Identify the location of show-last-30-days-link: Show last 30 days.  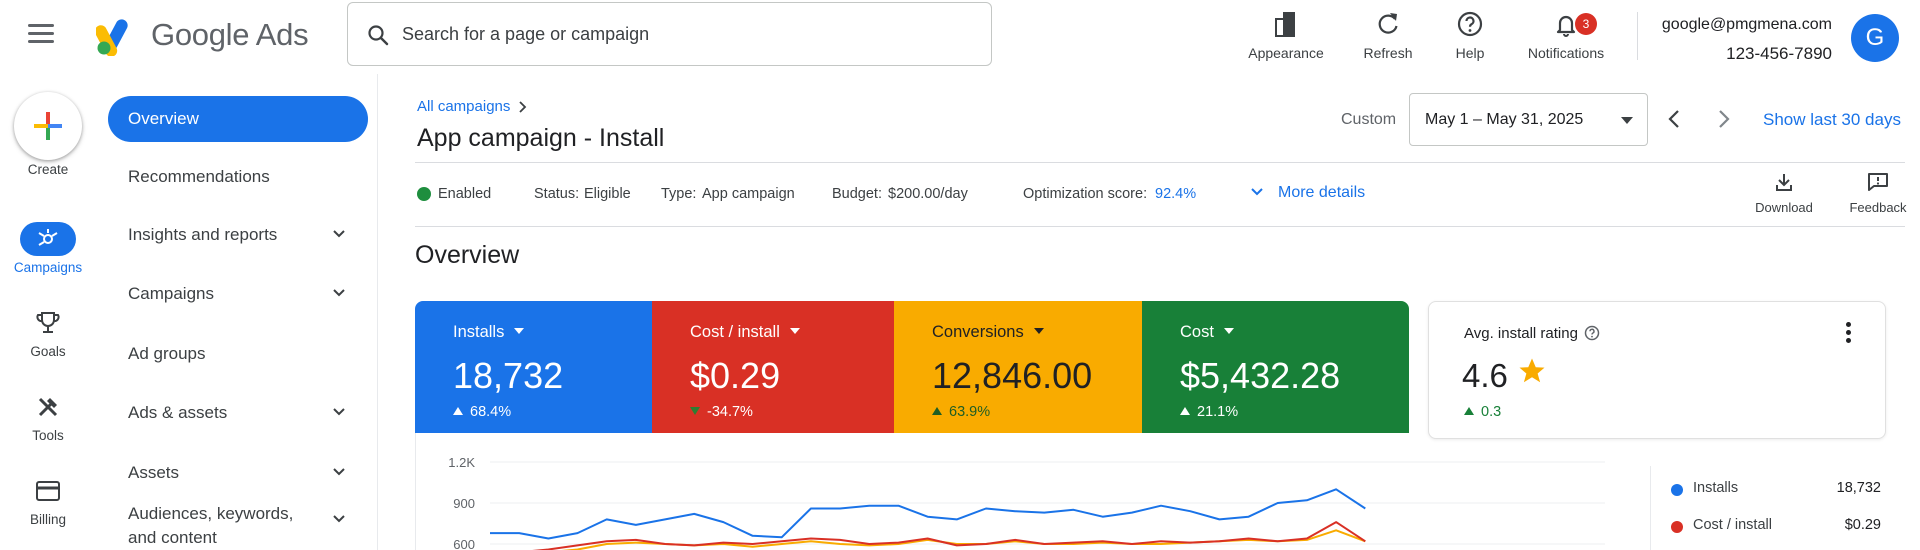
(1832, 120).